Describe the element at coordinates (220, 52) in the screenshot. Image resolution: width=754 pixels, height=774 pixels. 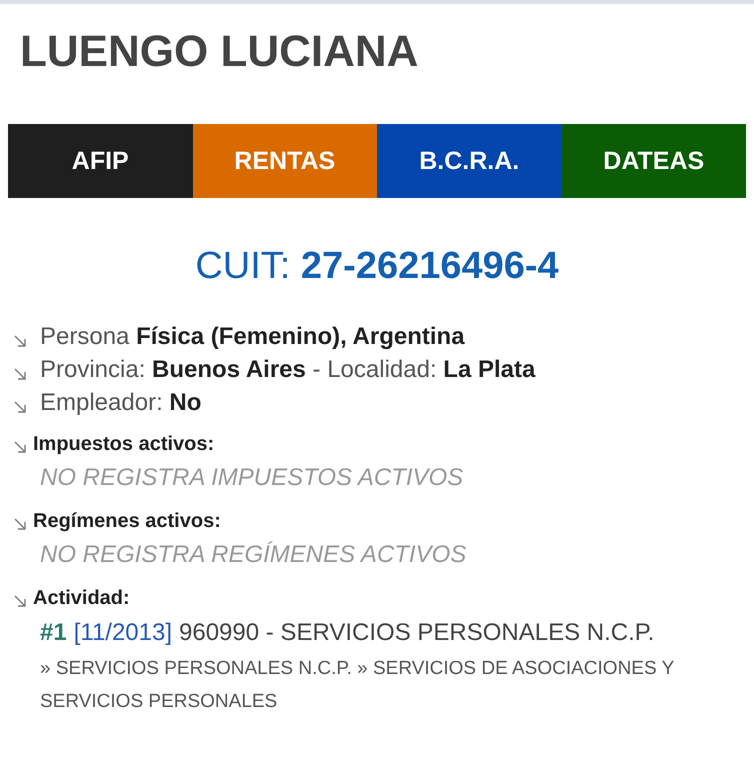
I see `person-name: LUENGO LUCIANA` at that location.